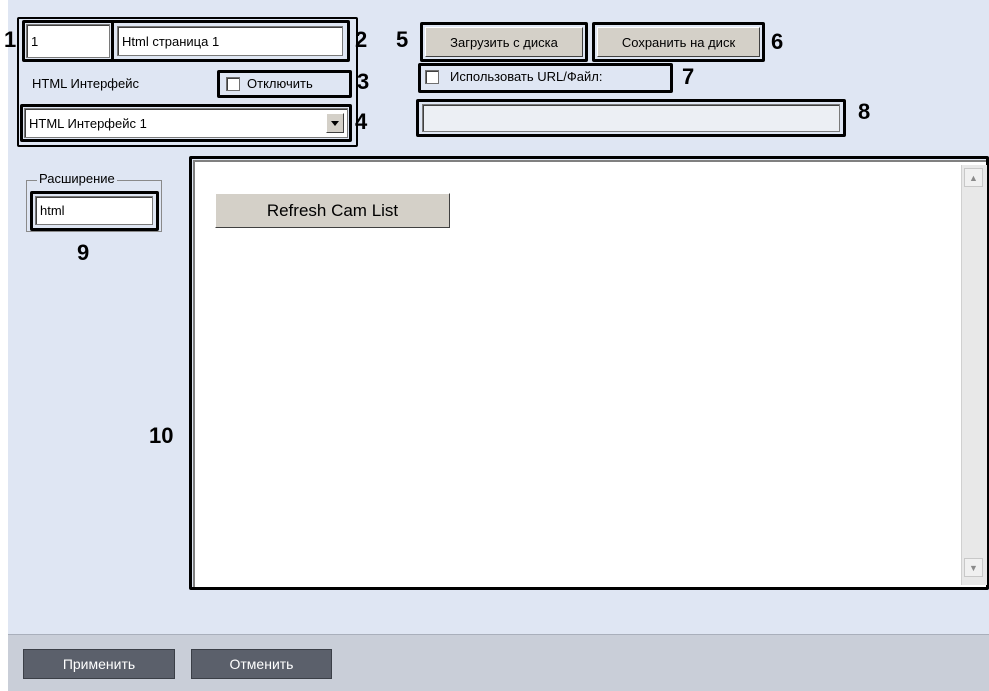 The image size is (989, 691). What do you see at coordinates (973, 177) in the screenshot?
I see `arrow-up-icon: ▲` at bounding box center [973, 177].